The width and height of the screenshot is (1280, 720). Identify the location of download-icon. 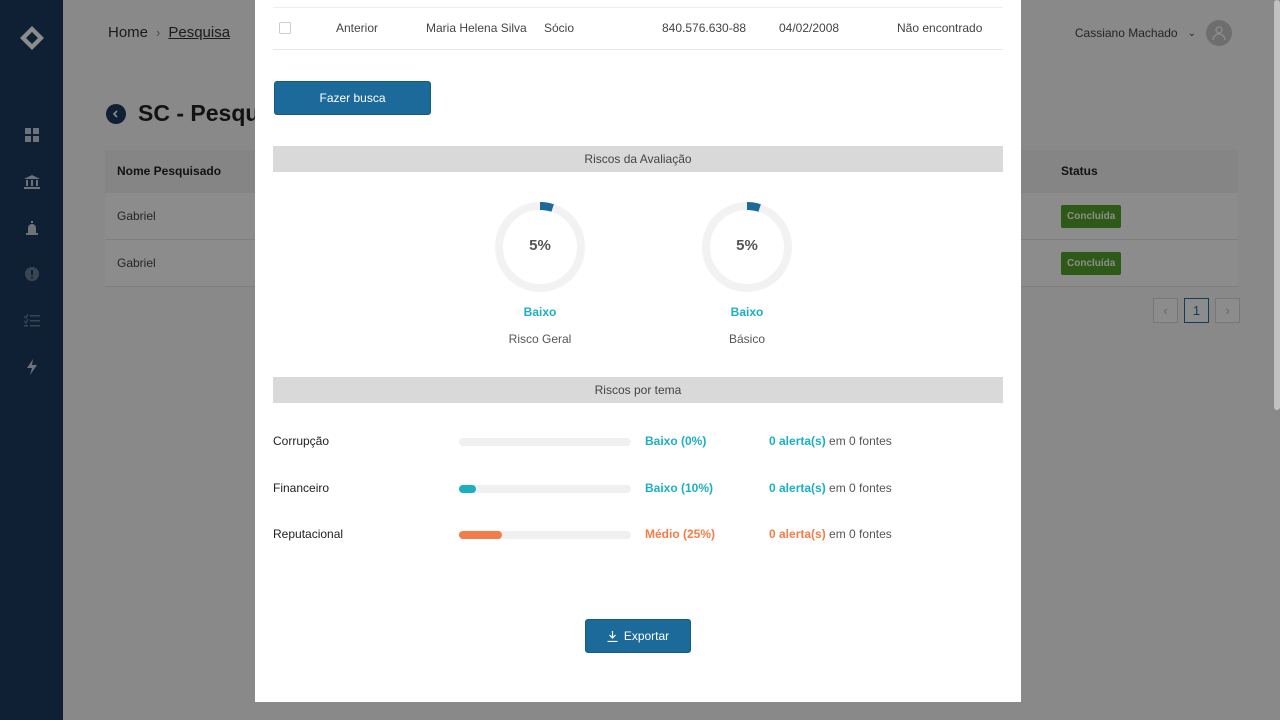
(612, 636).